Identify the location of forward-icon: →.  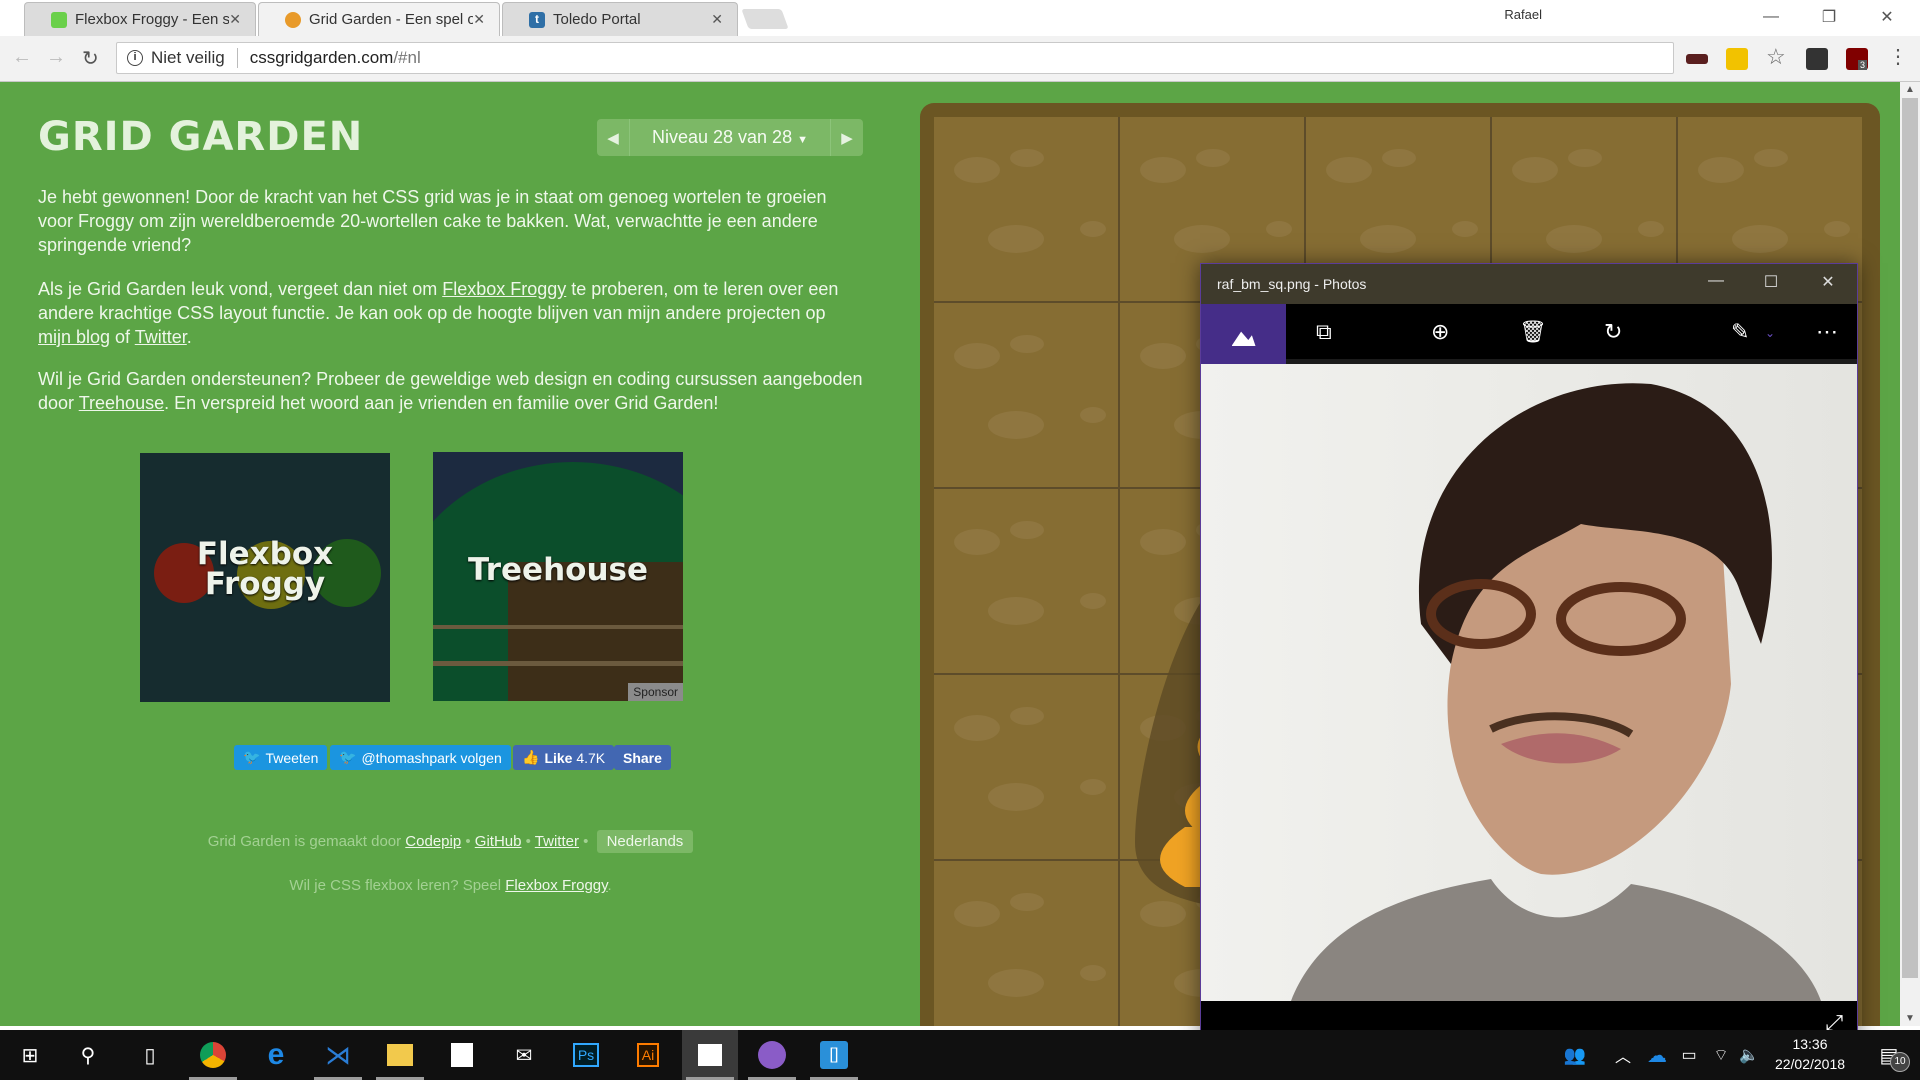
(56, 57).